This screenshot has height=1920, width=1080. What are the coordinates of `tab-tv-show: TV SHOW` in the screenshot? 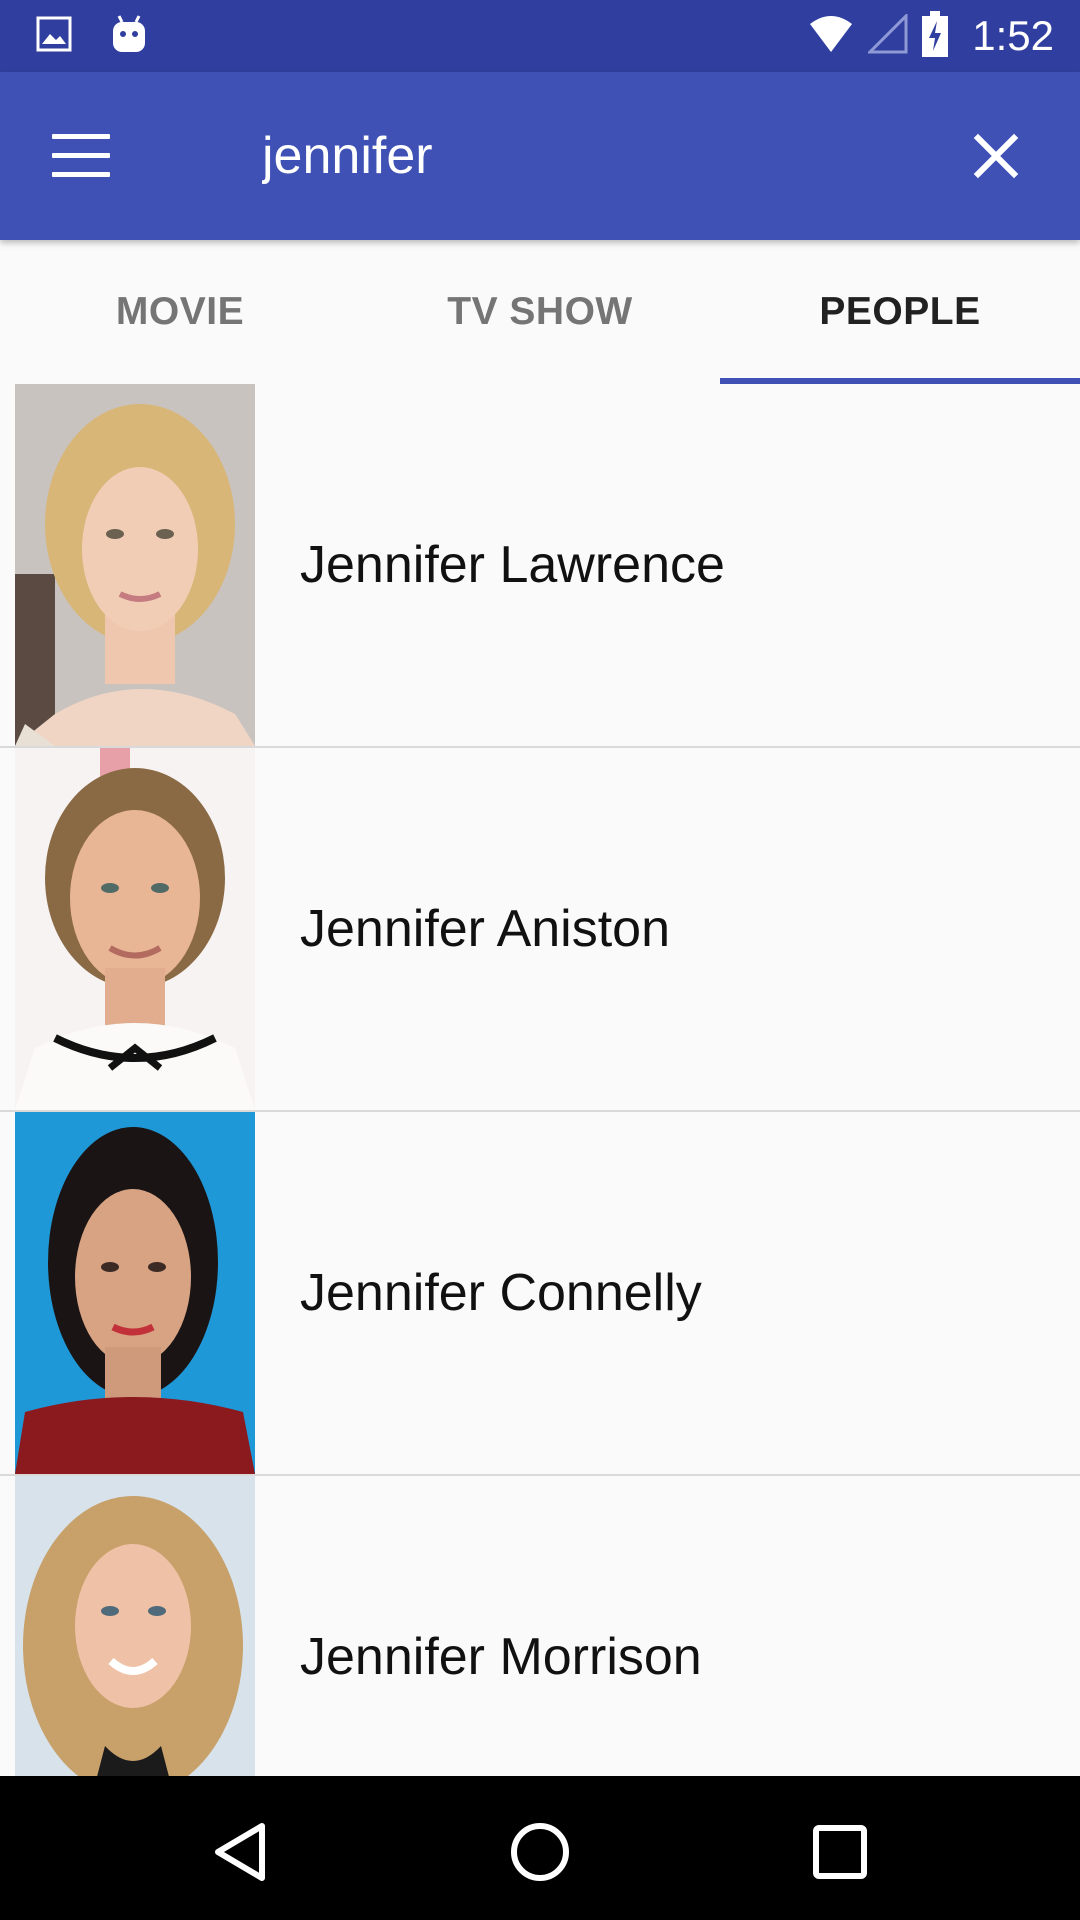 It's located at (540, 312).